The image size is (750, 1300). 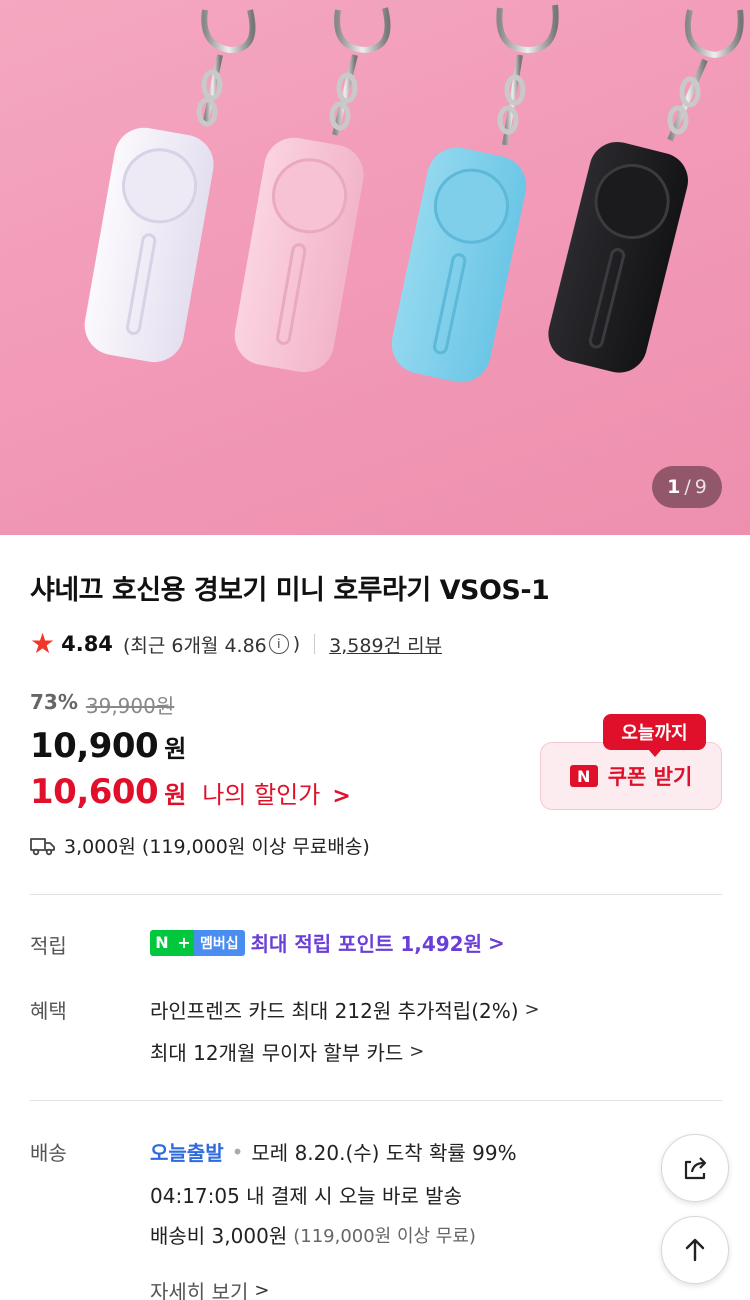 I want to click on my-price-unit: 원, so click(x=175, y=795).